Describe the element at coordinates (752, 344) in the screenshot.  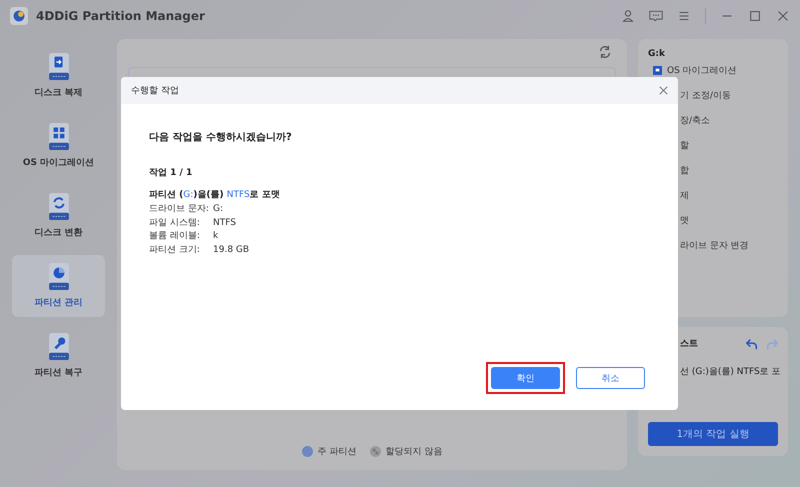
I see `undo-icon` at that location.